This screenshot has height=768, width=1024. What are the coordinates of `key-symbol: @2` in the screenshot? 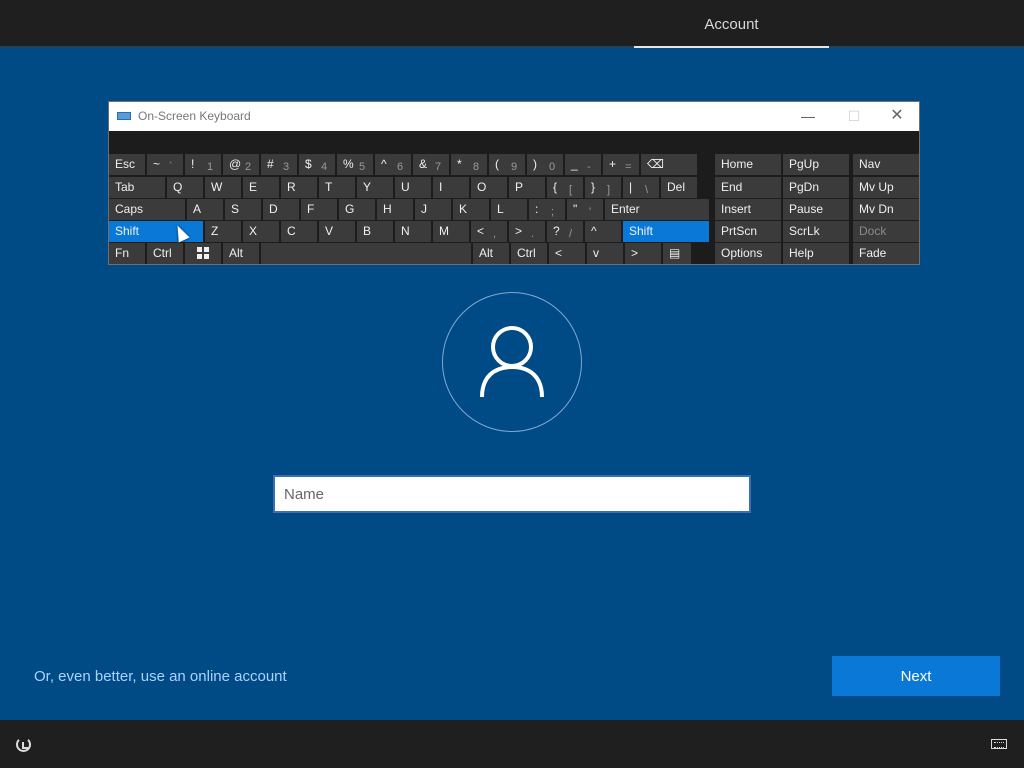 It's located at (241, 164).